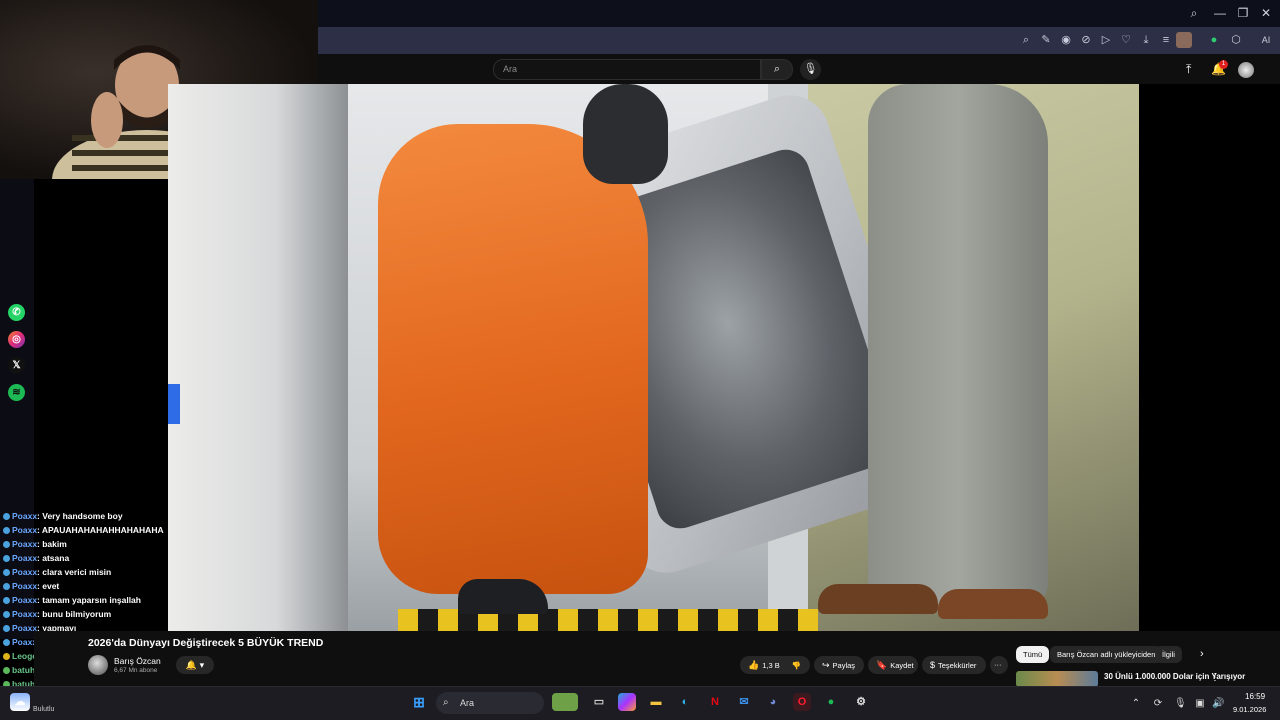 This screenshot has height=720, width=1280. I want to click on chevron-right-icon: ›, so click(1202, 654).